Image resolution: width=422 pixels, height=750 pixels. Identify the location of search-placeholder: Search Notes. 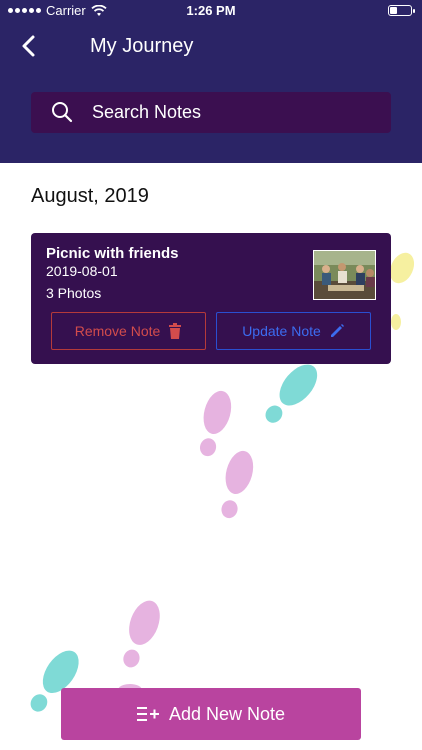
(147, 112).